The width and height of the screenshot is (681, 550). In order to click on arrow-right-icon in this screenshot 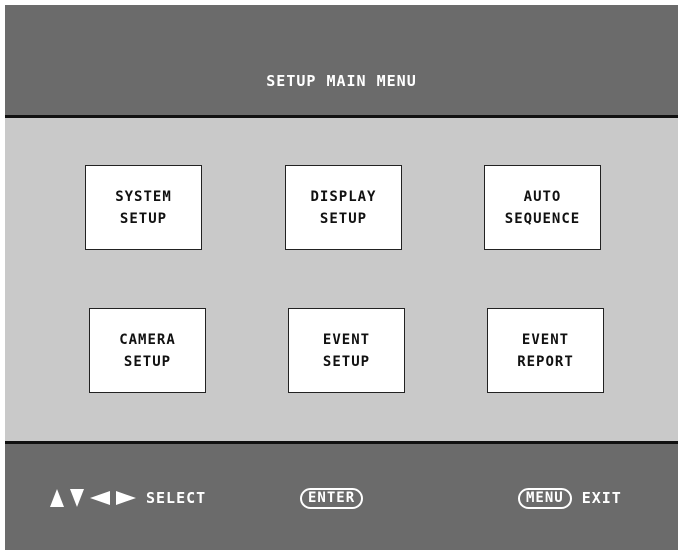, I will do `click(126, 498)`.